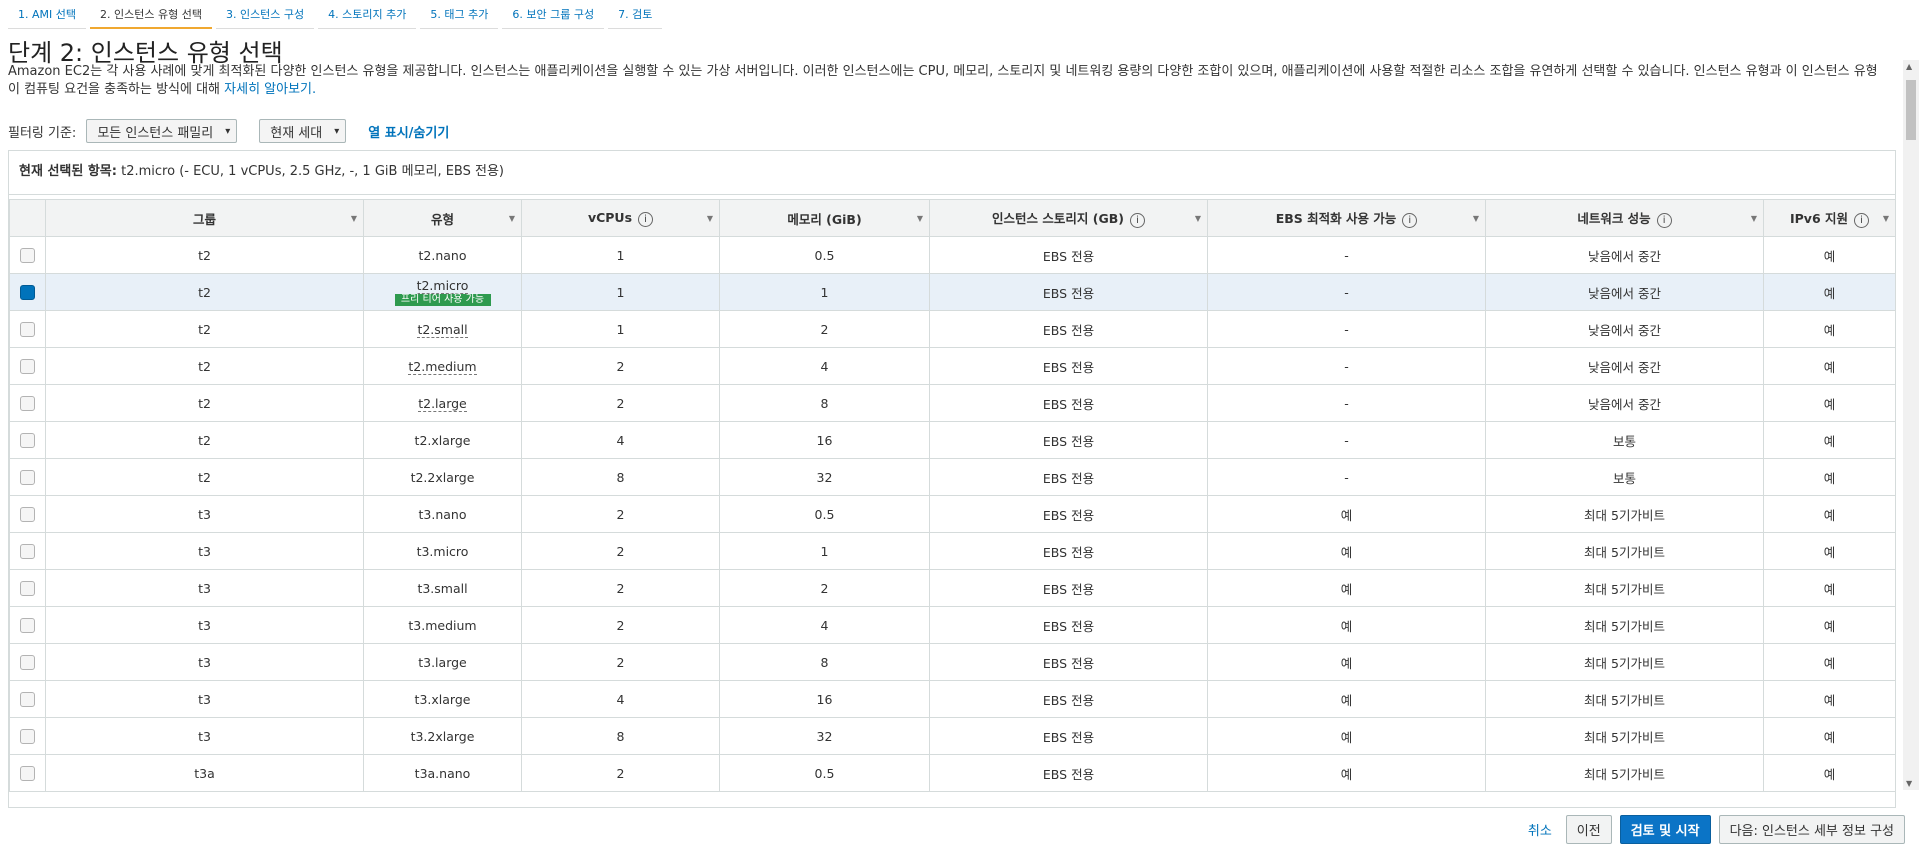 The image size is (1919, 863). I want to click on network-cell: 보통, so click(1624, 477).